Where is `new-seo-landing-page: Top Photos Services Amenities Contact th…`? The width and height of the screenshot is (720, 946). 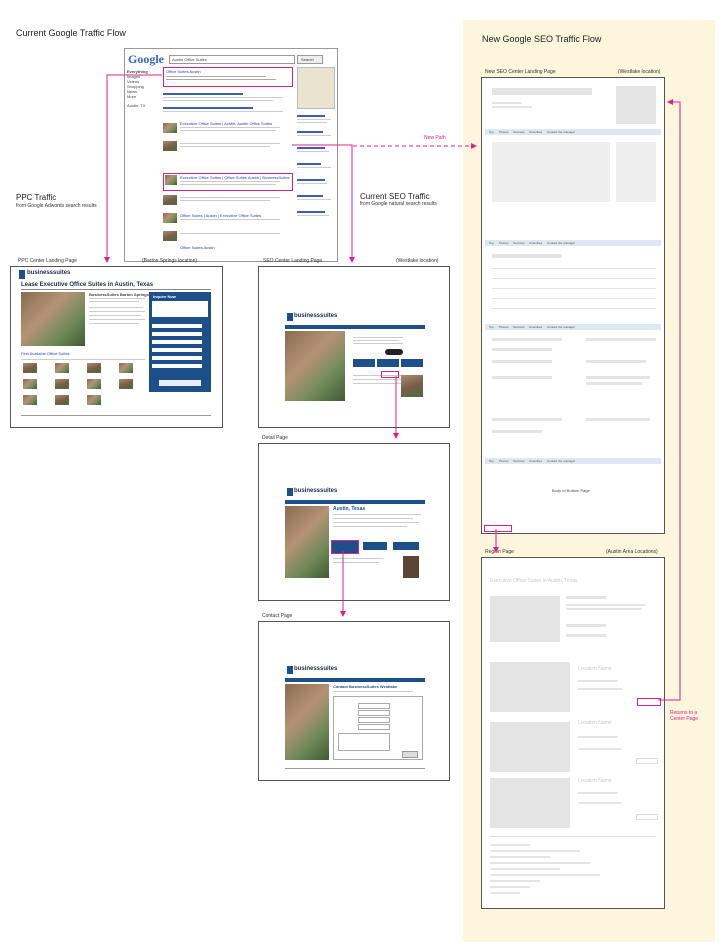
new-seo-landing-page: Top Photos Services Amenities Contact th… is located at coordinates (573, 305).